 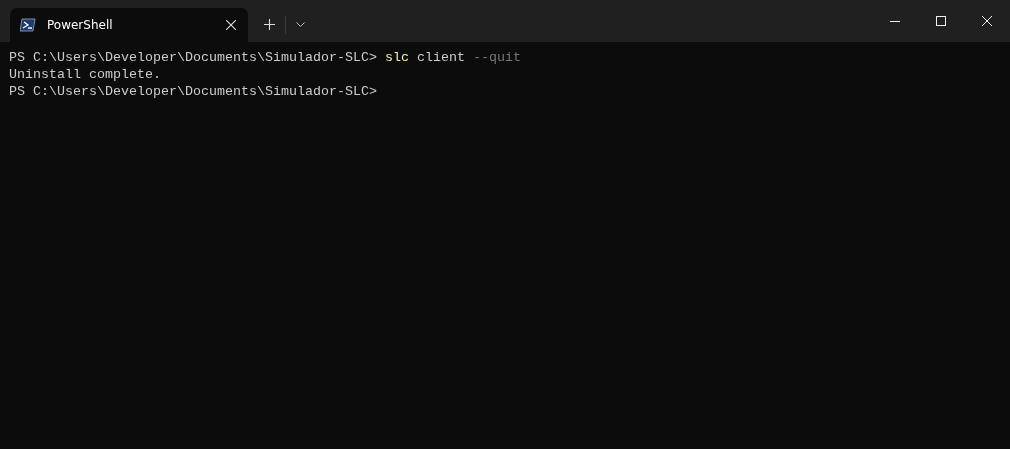 I want to click on terminal-text: Uninstall complete., so click(x=85, y=74).